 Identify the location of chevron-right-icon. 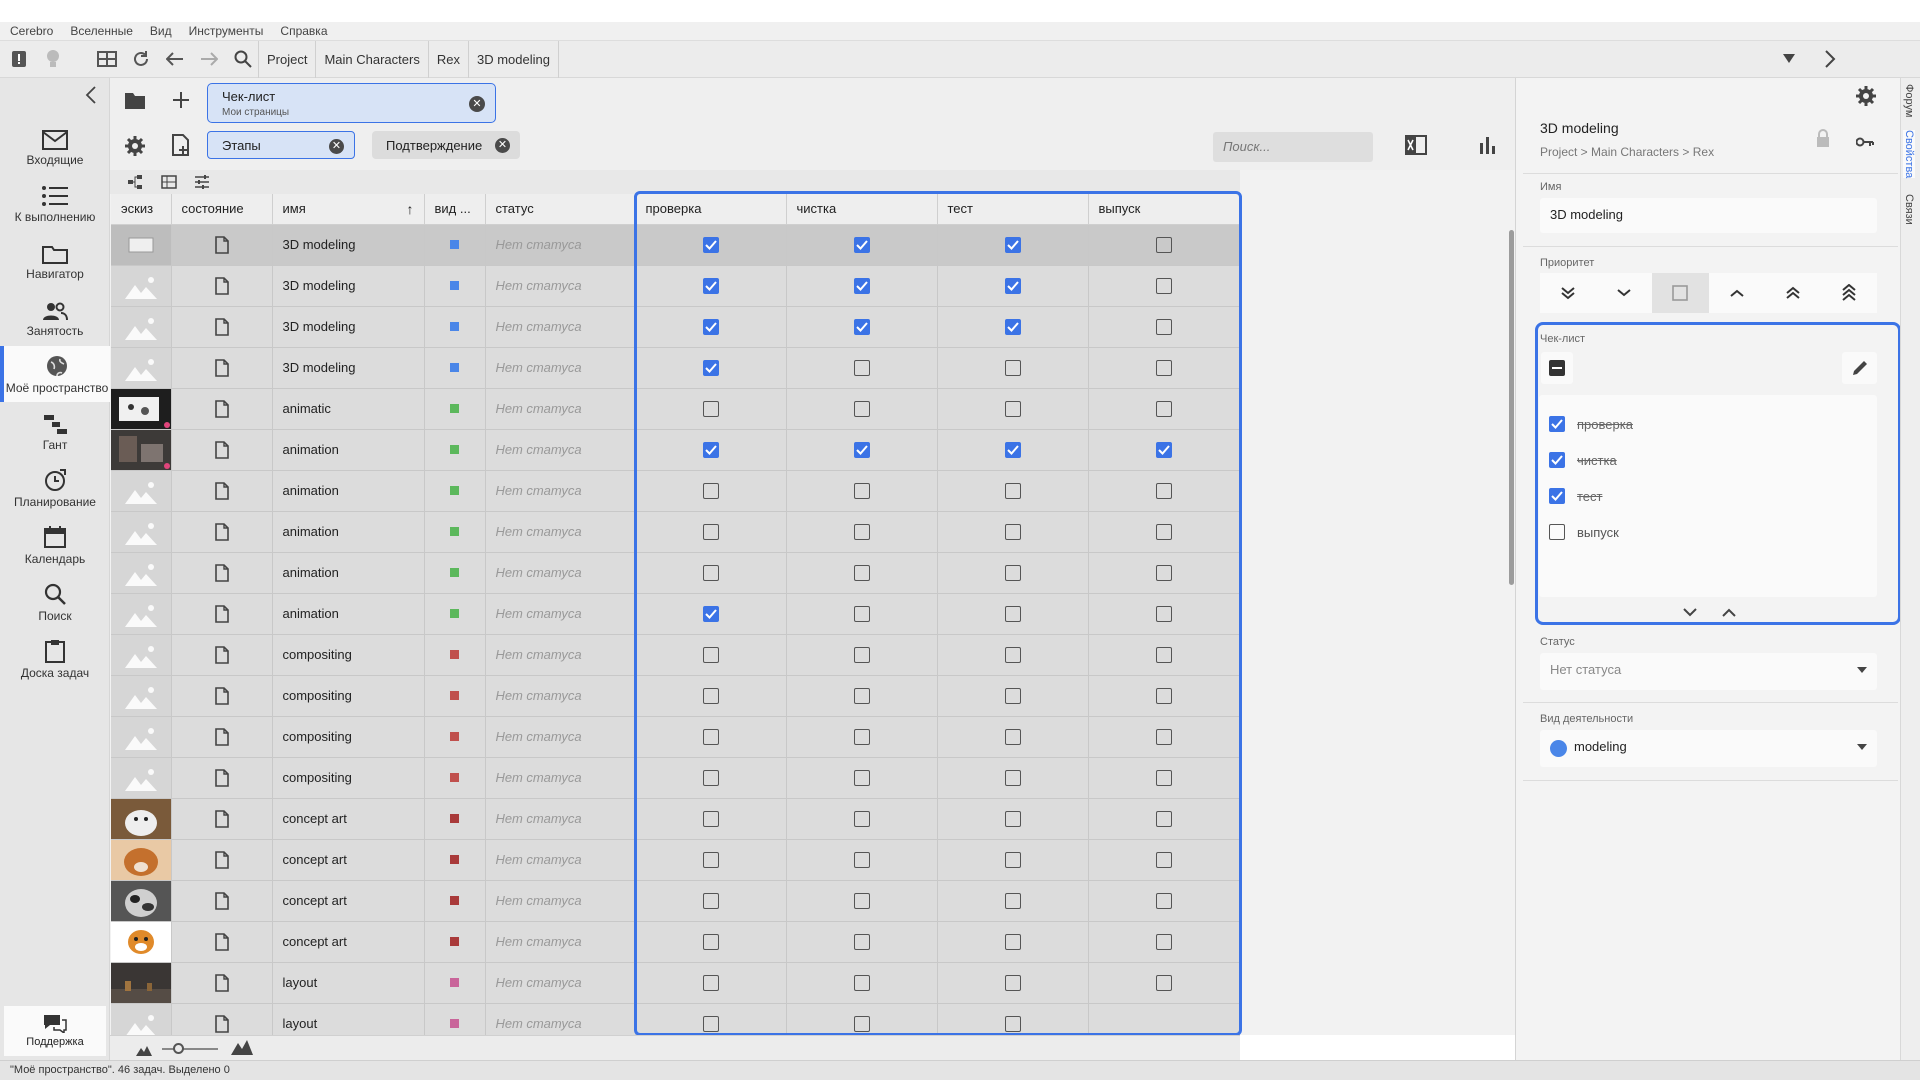
(1830, 61).